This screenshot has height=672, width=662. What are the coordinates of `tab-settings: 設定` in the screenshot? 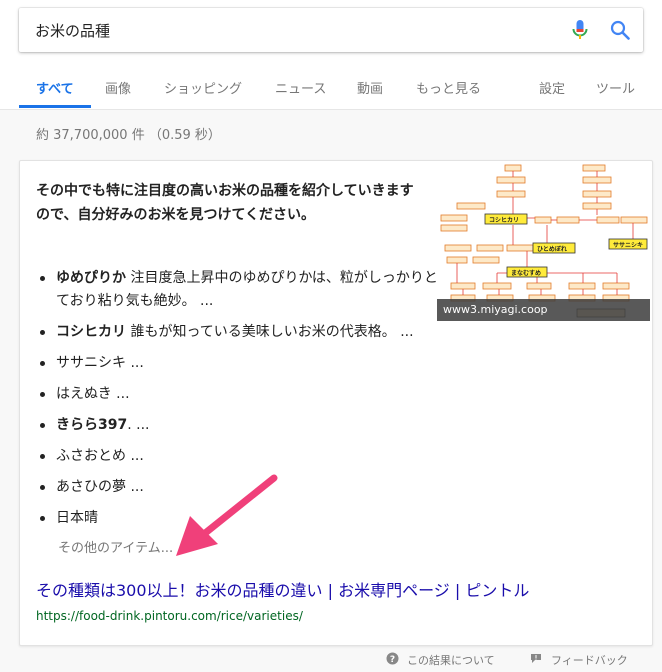 It's located at (552, 87).